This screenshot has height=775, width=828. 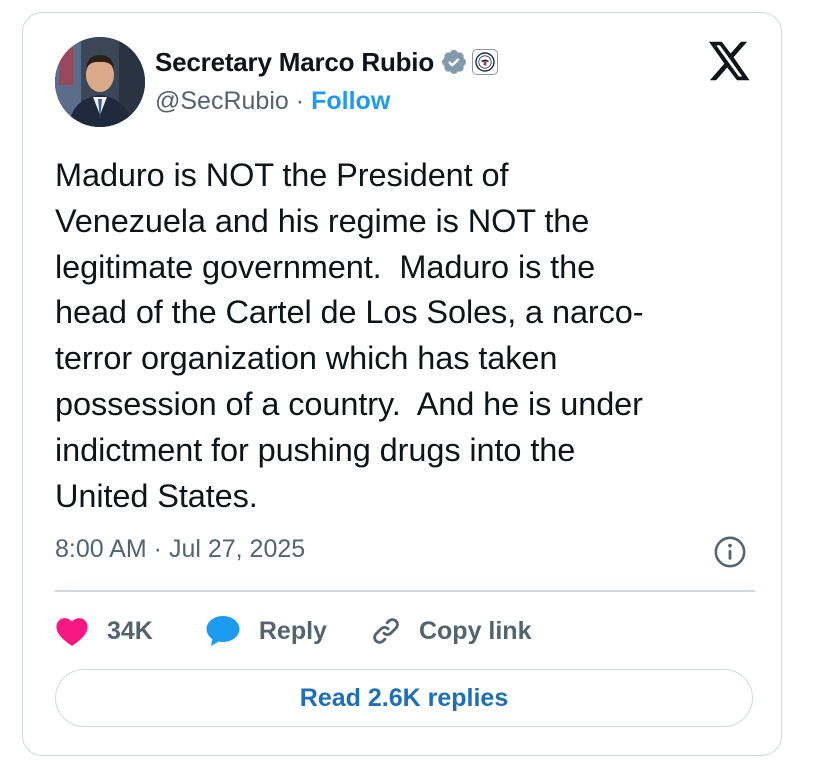 I want to click on author-display-name: Secretary Marco Rubio, so click(x=294, y=62).